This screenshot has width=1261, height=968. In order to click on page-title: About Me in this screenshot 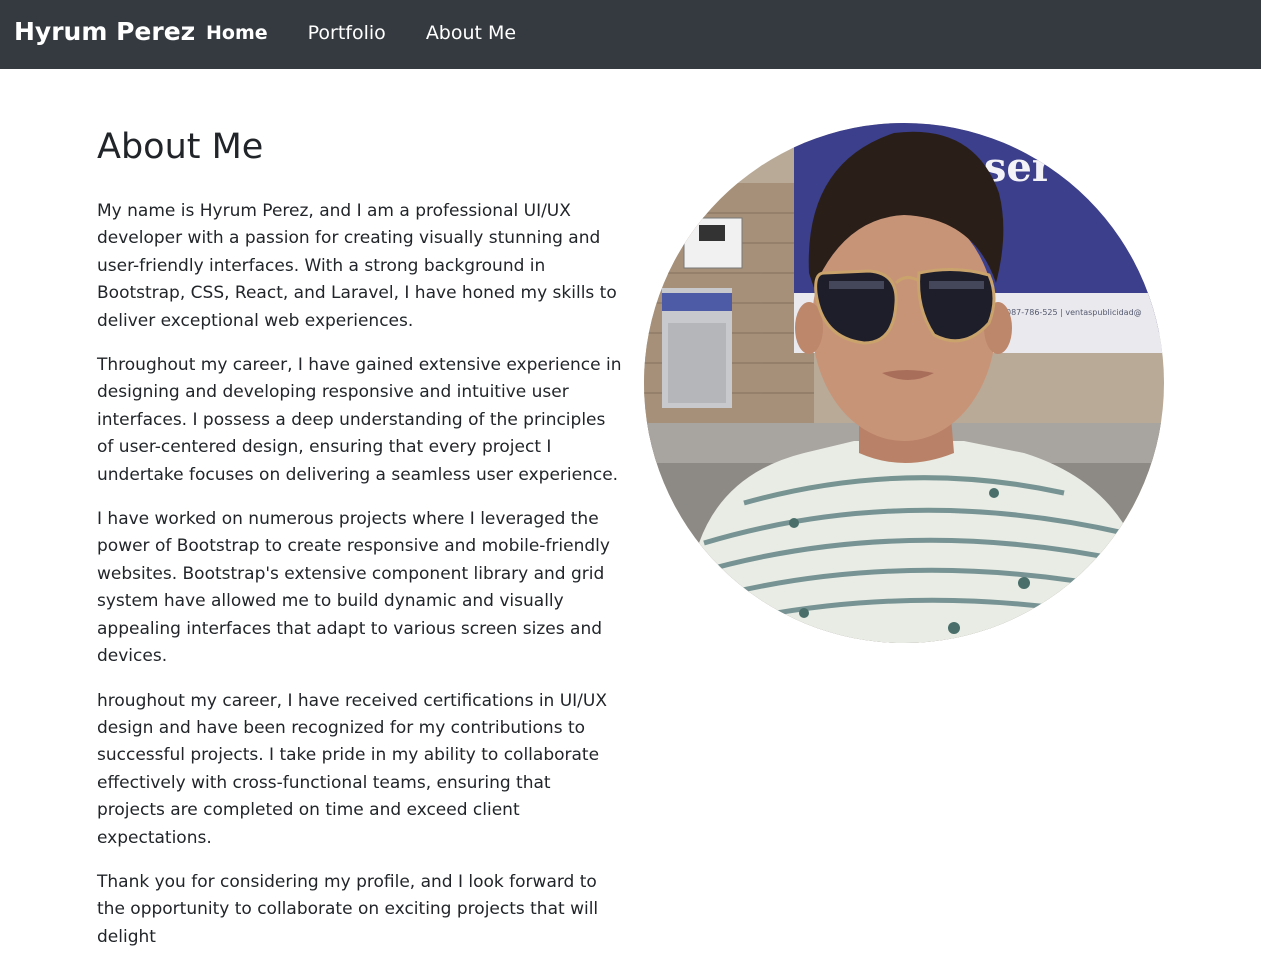, I will do `click(180, 147)`.